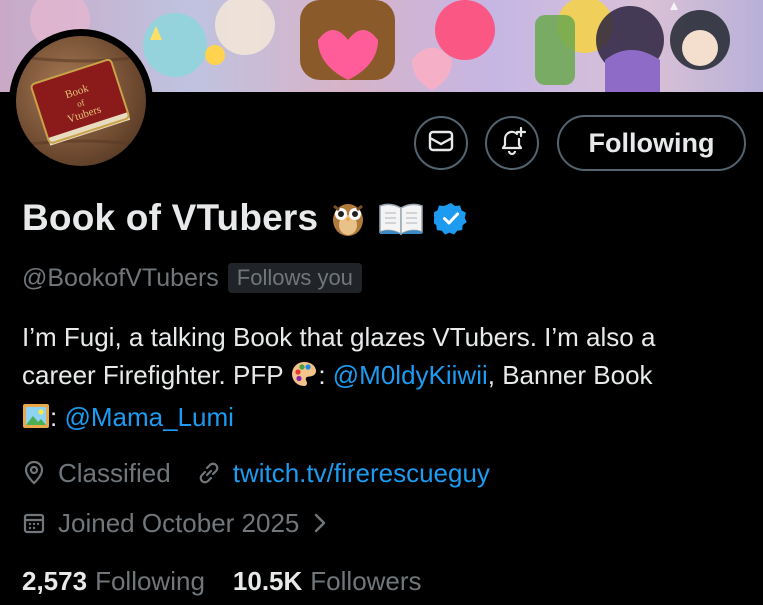 Image resolution: width=763 pixels, height=605 pixels. What do you see at coordinates (322, 375) in the screenshot?
I see `bio-colon-1: :` at bounding box center [322, 375].